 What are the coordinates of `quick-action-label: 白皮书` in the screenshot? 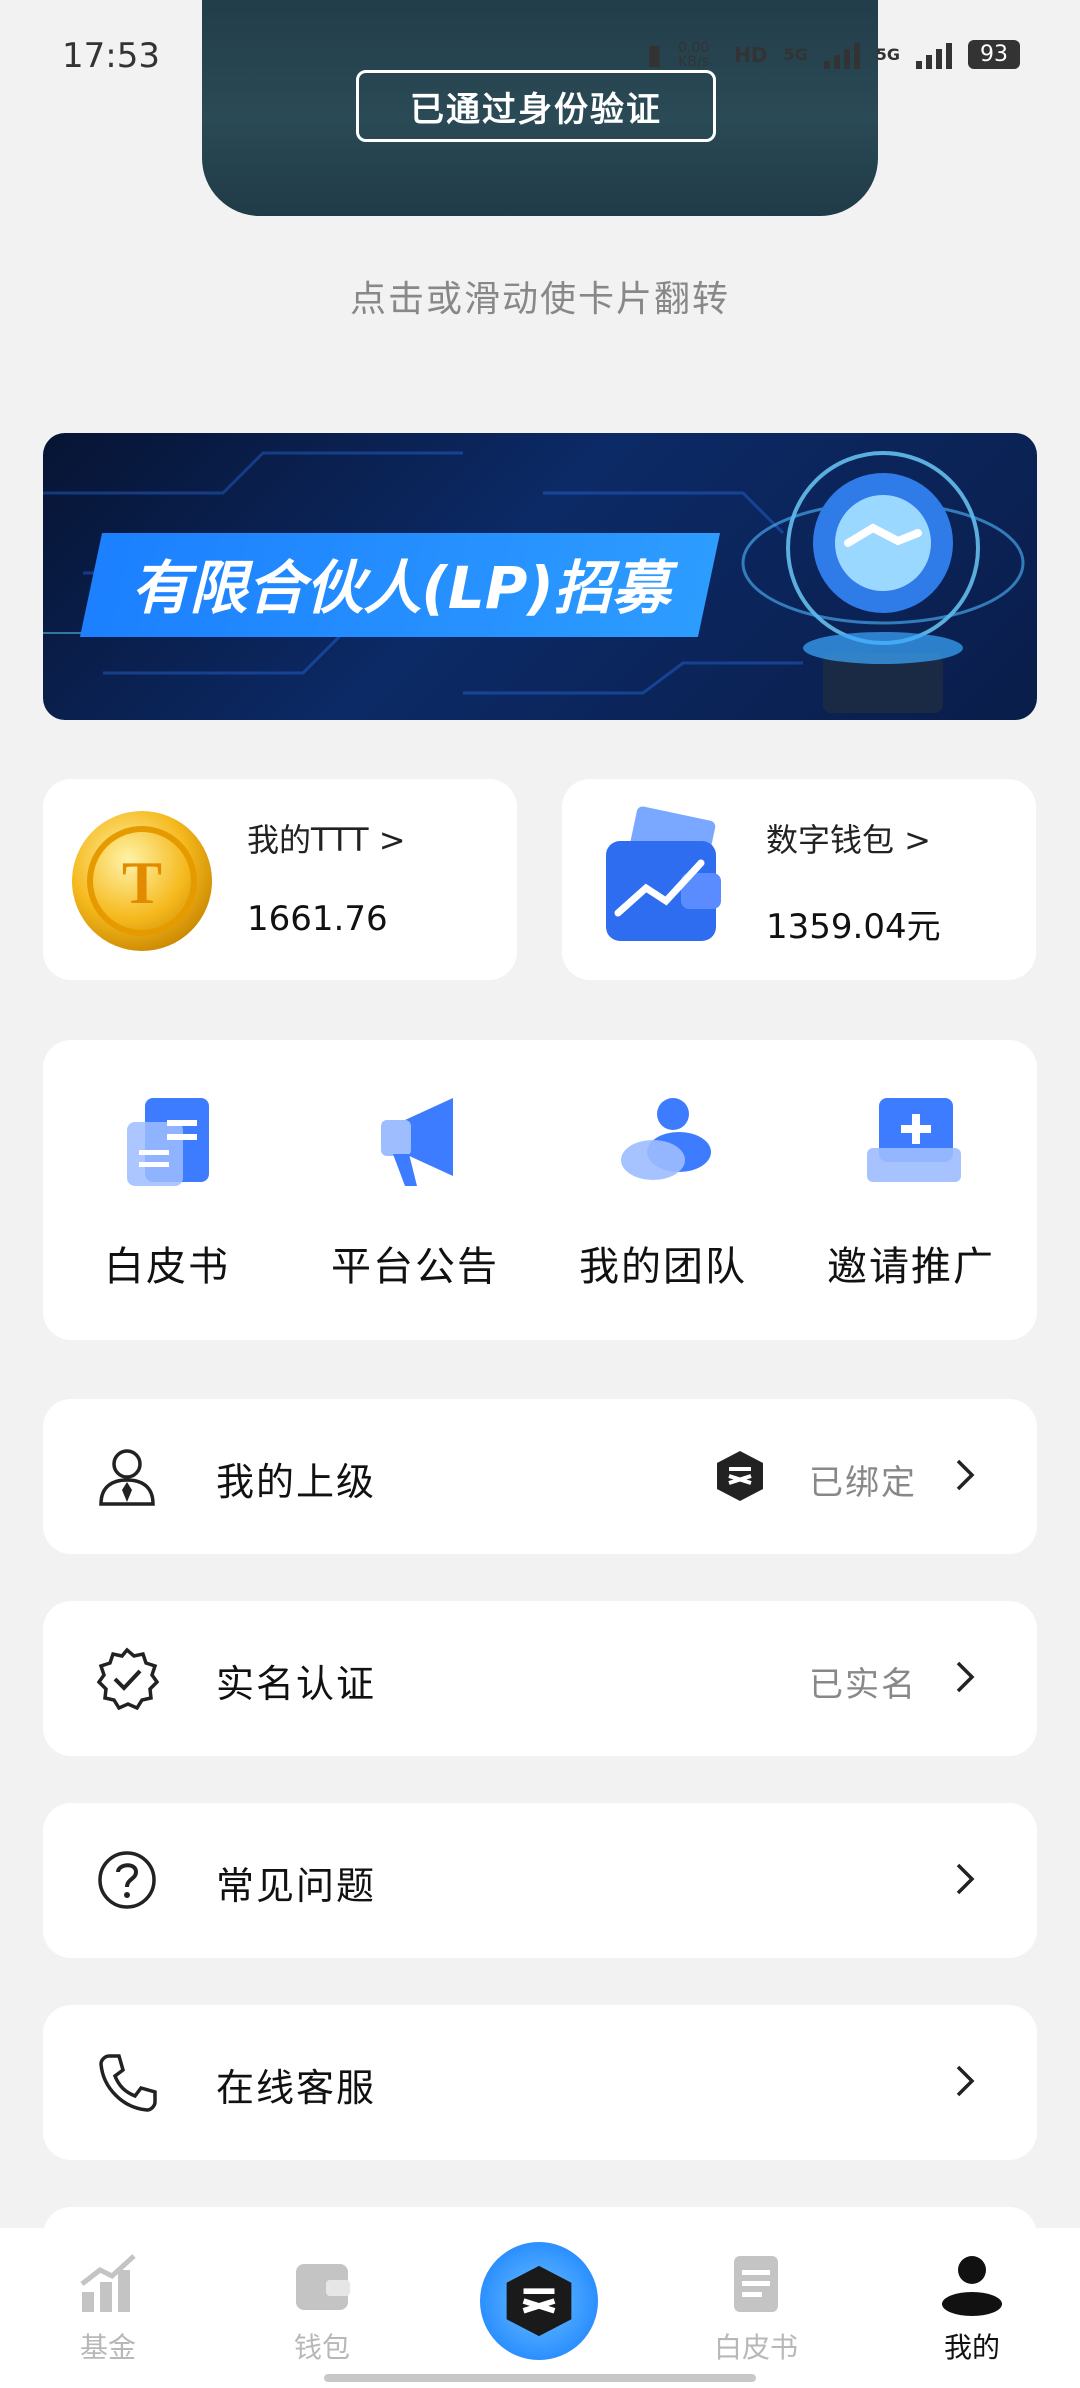 It's located at (167, 1267).